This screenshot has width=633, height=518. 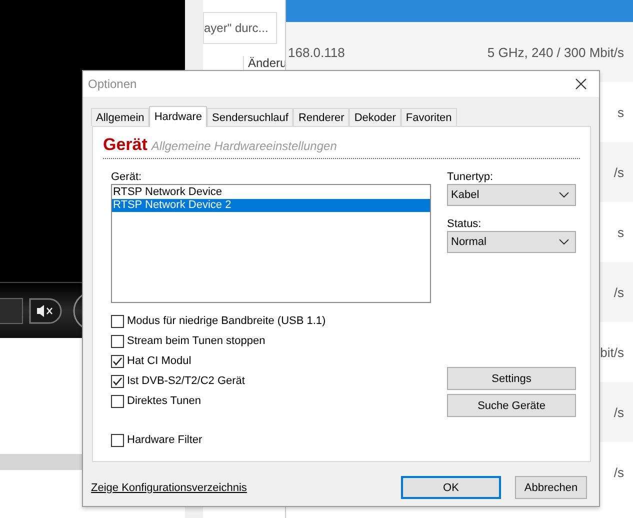 What do you see at coordinates (164, 401) in the screenshot?
I see `checkbox-label: Direktes Tunen` at bounding box center [164, 401].